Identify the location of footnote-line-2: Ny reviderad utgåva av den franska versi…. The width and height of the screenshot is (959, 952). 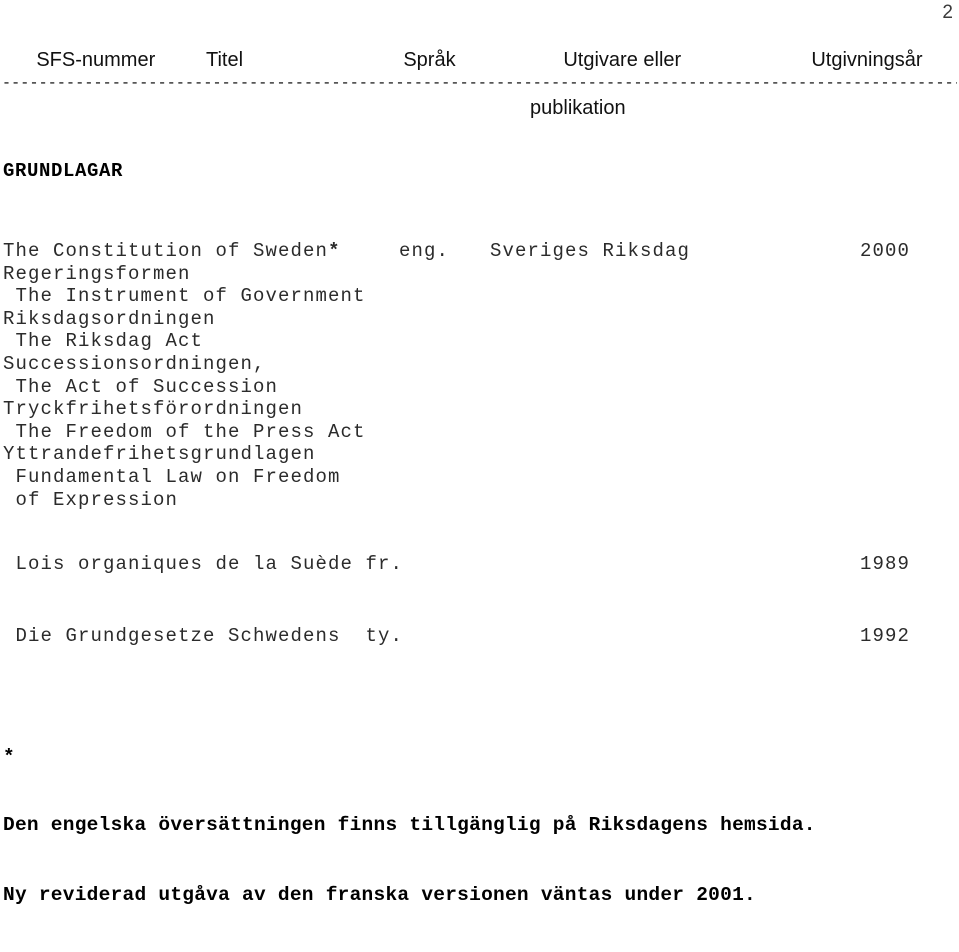
(379, 895).